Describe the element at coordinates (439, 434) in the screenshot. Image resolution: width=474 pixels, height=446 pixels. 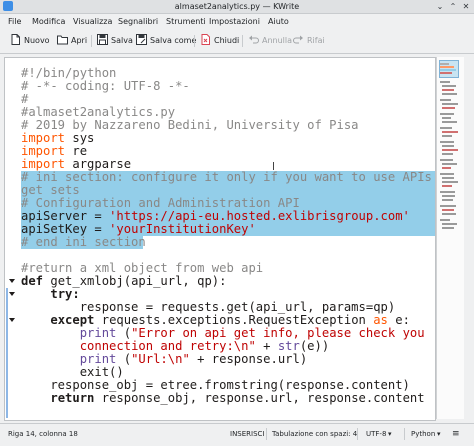
I see `syntax-dropdown-icon: ▾` at that location.